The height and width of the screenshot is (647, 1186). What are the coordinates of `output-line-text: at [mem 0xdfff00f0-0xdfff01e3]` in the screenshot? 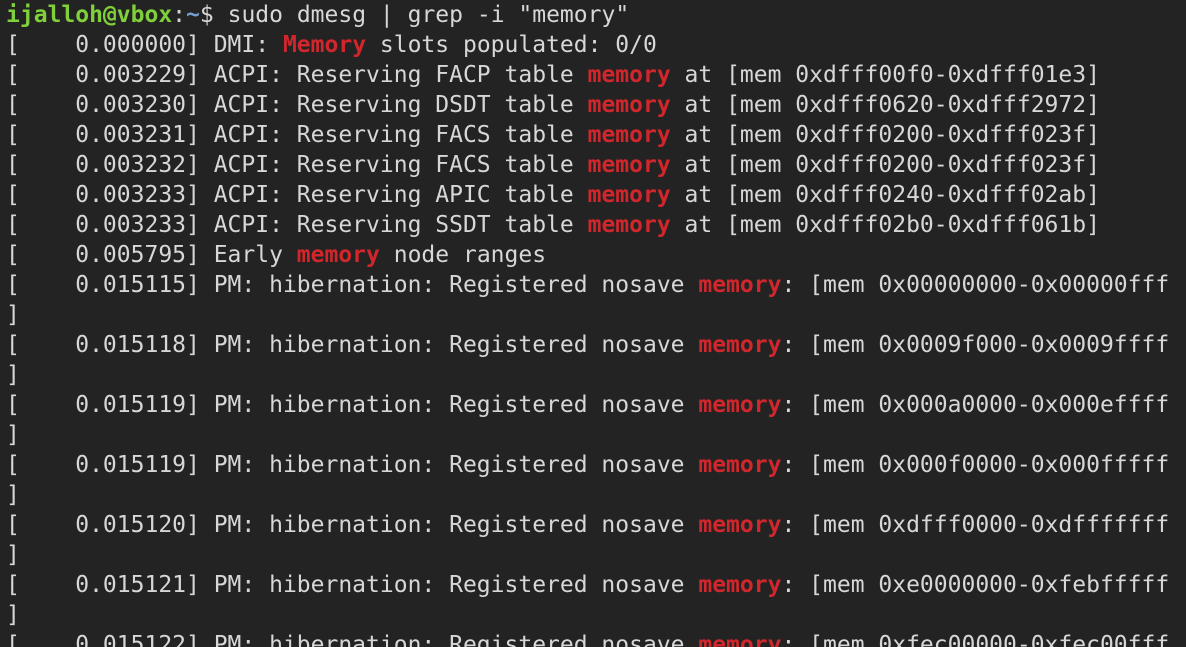 It's located at (885, 75).